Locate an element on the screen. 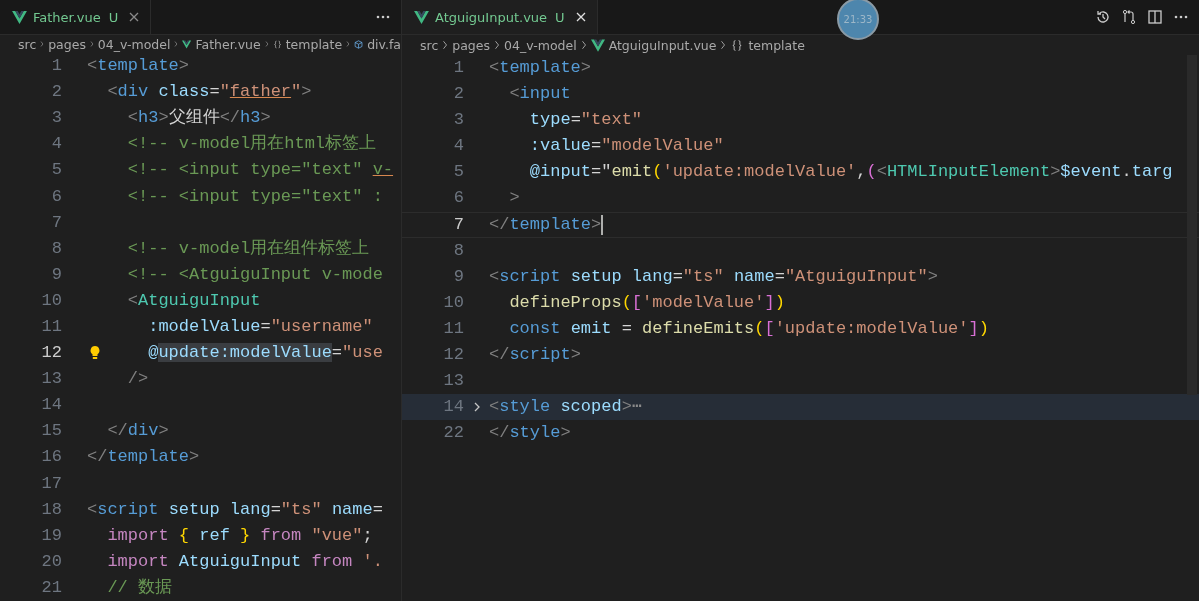 The image size is (1199, 601). line-number: 15 is located at coordinates (51, 431).